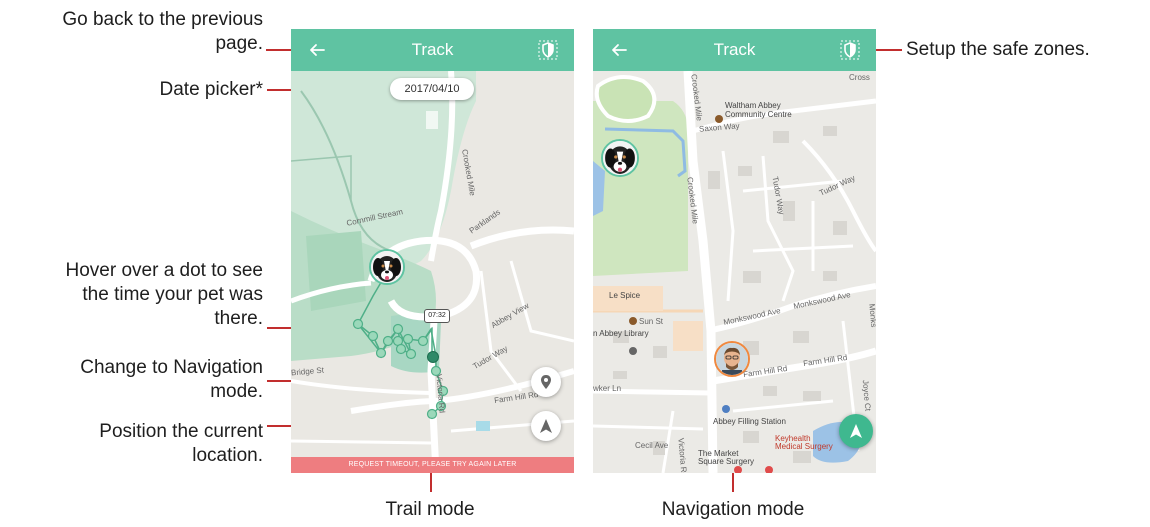  I want to click on time-tooltip: 07:32, so click(437, 316).